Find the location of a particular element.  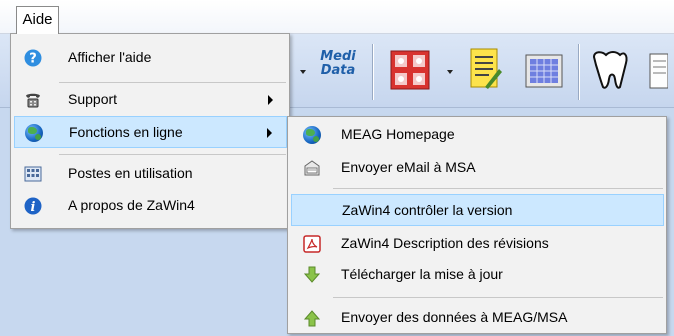

svg-text: i is located at coordinates (33, 207).